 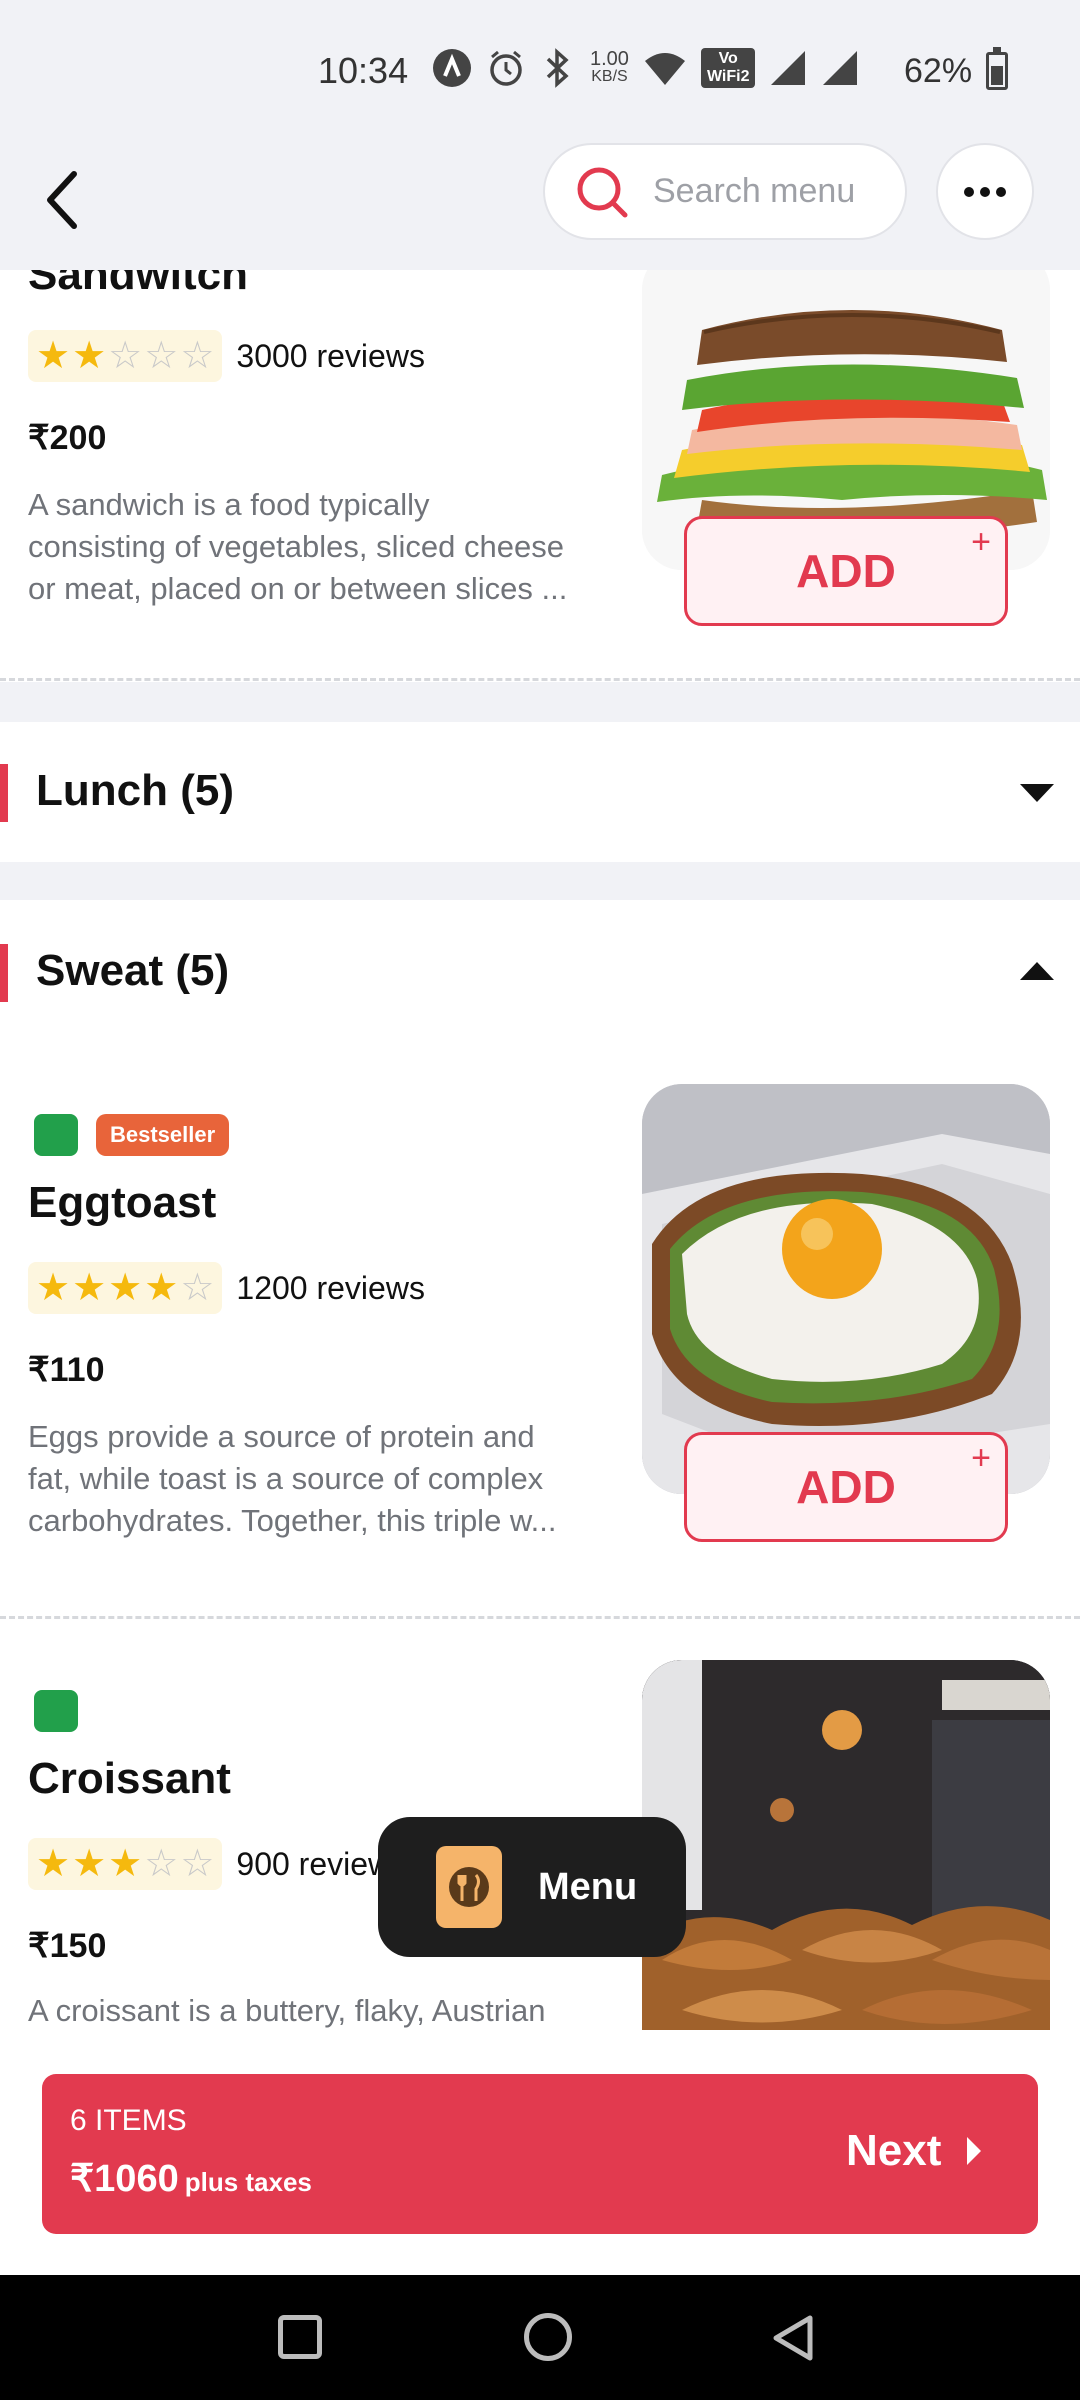 I want to click on description-line: consisting of vegetables, sliced cheese, so click(x=296, y=546).